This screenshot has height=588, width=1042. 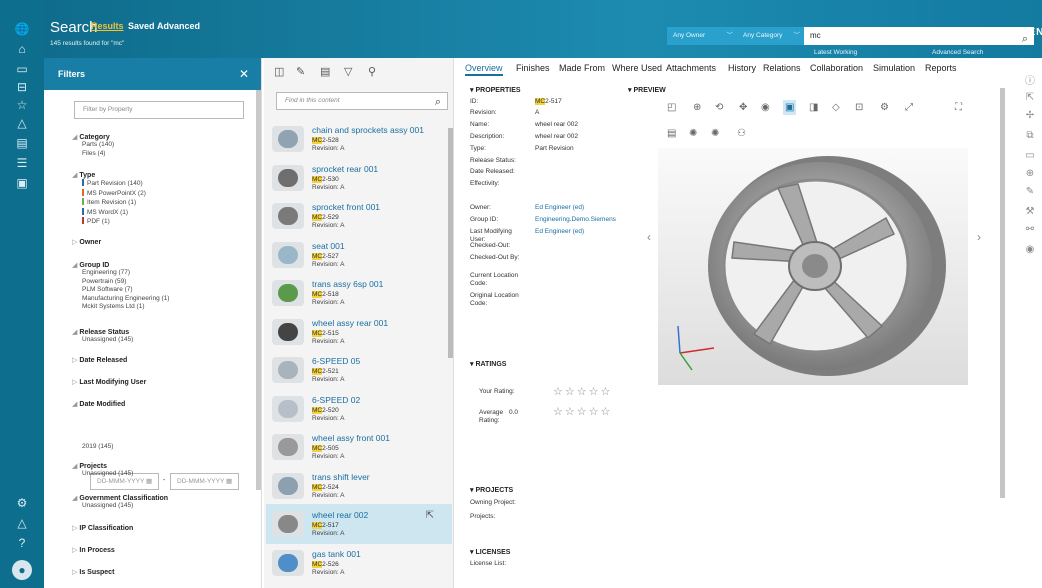 What do you see at coordinates (765, 107) in the screenshot?
I see `view-icon: ◉` at bounding box center [765, 107].